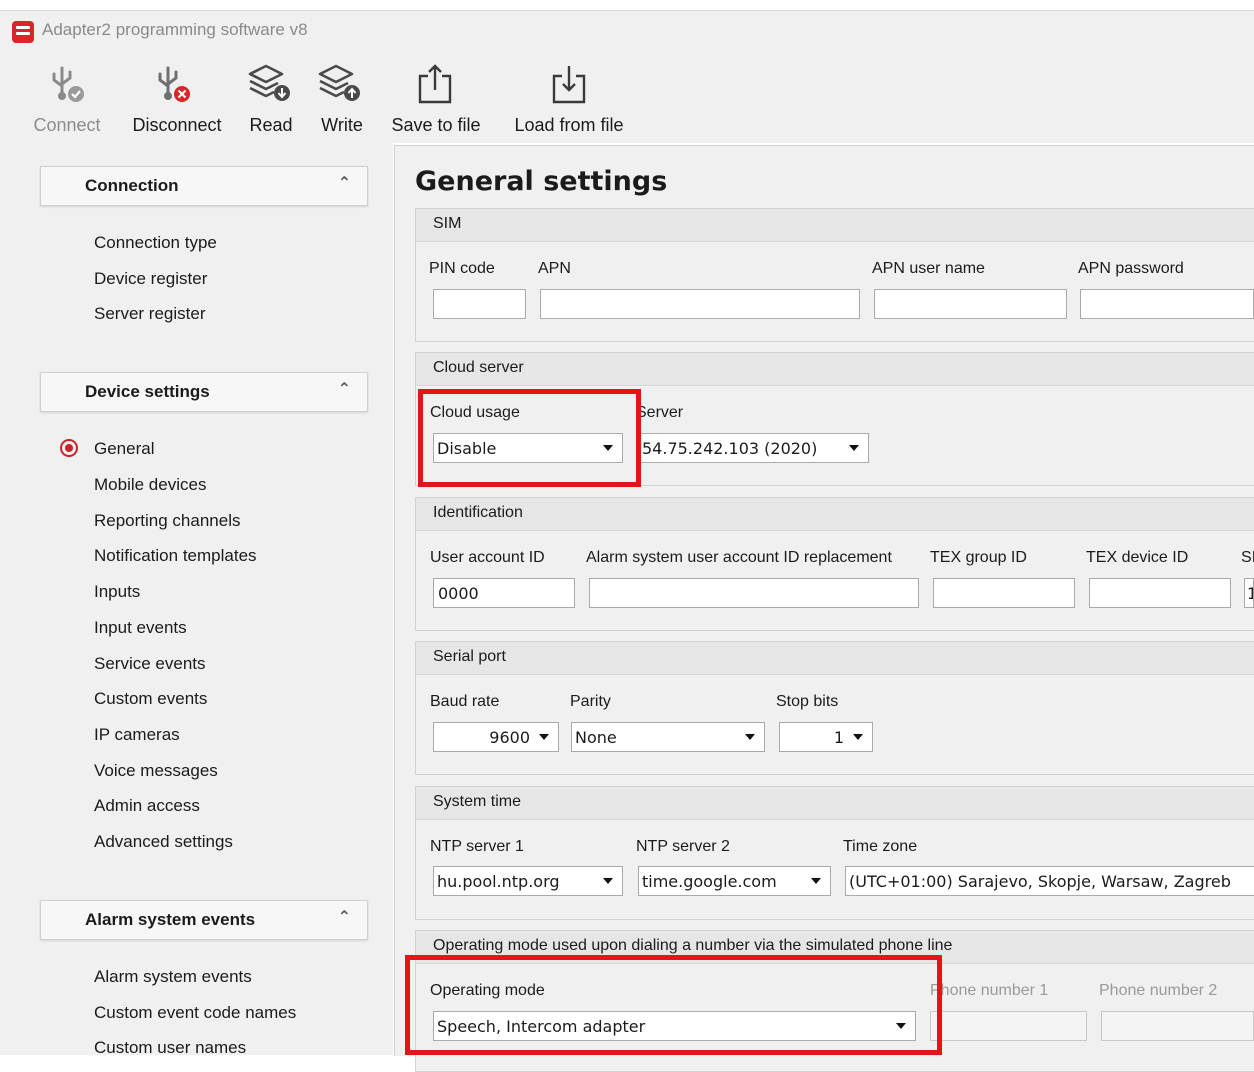 This screenshot has width=1254, height=1072. Describe the element at coordinates (447, 223) in the screenshot. I see `sim-header-text: SIM` at that location.